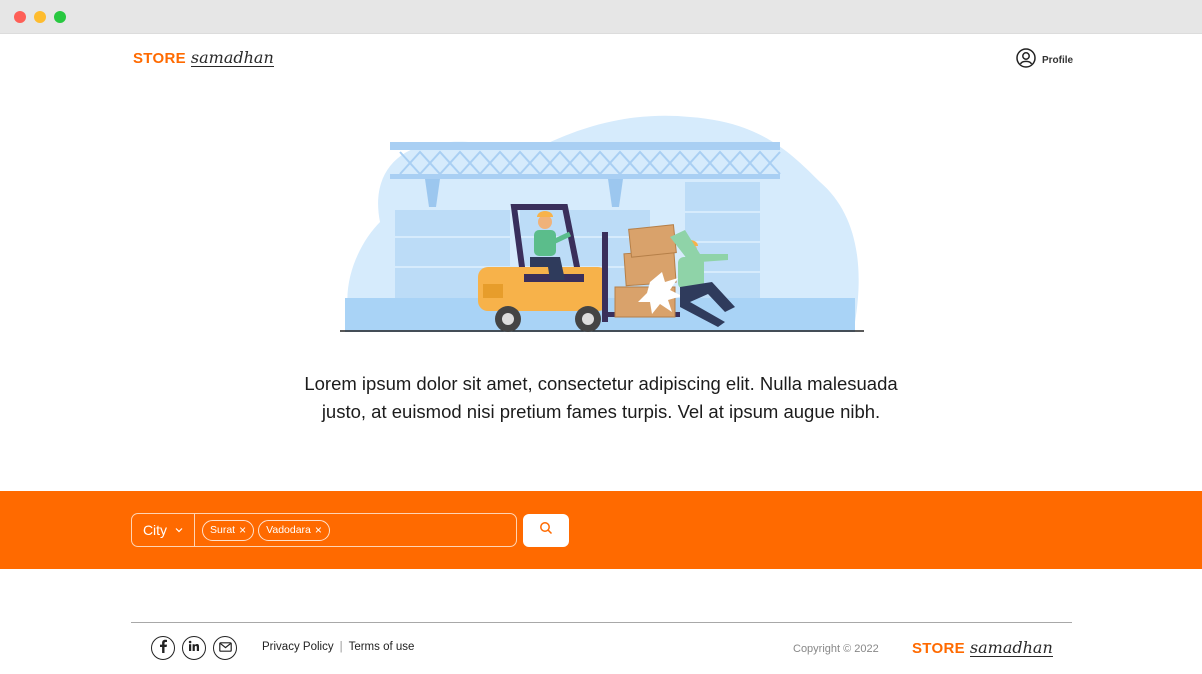 This screenshot has height=674, width=1202. Describe the element at coordinates (836, 649) in the screenshot. I see `copyright-text: Copyright © 2022` at that location.